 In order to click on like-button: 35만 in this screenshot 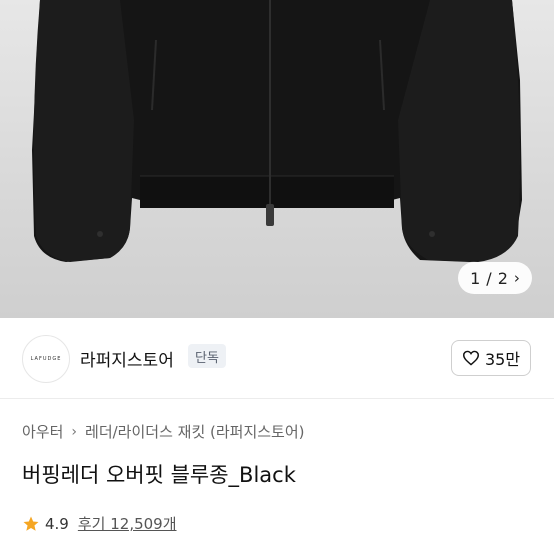, I will do `click(491, 358)`.